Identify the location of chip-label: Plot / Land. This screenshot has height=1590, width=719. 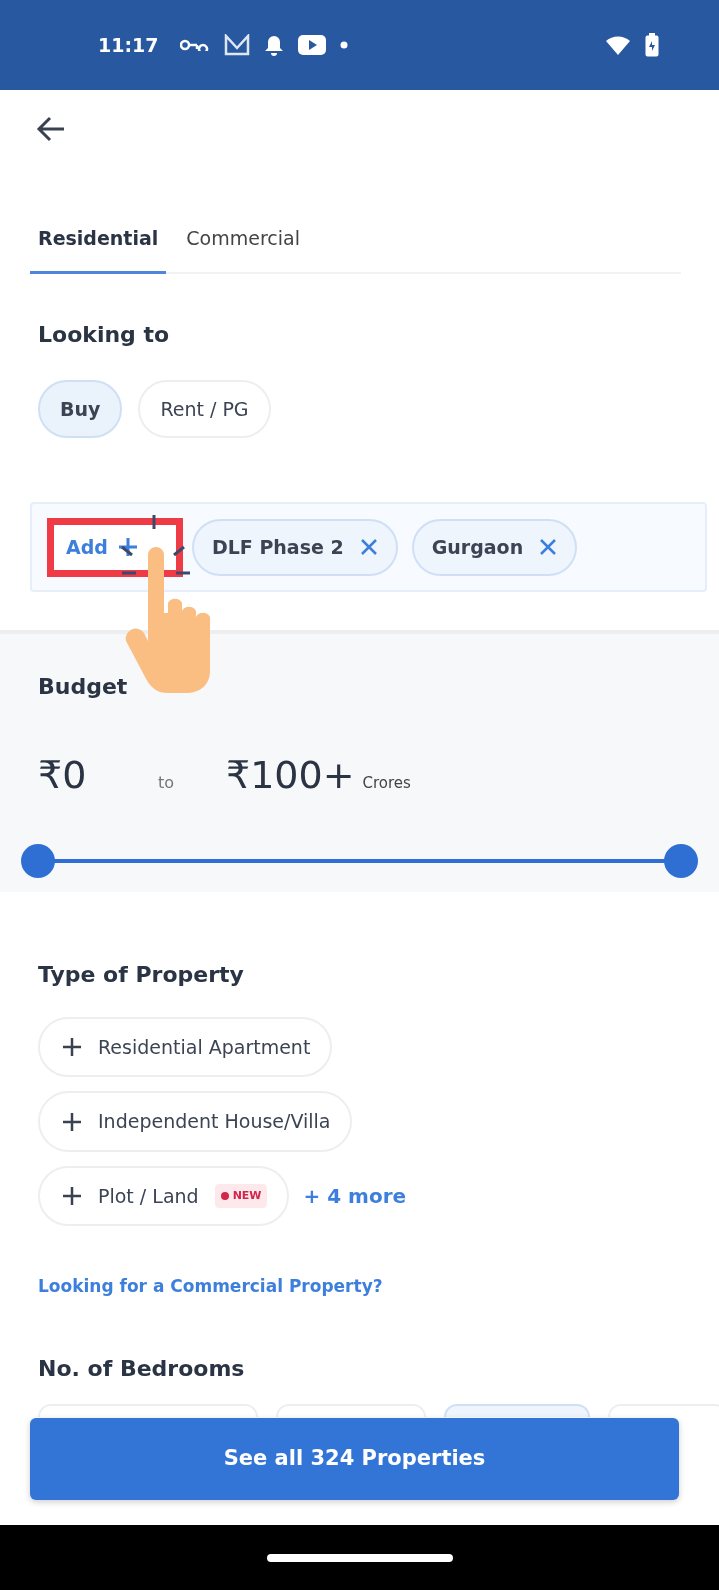
(148, 1196).